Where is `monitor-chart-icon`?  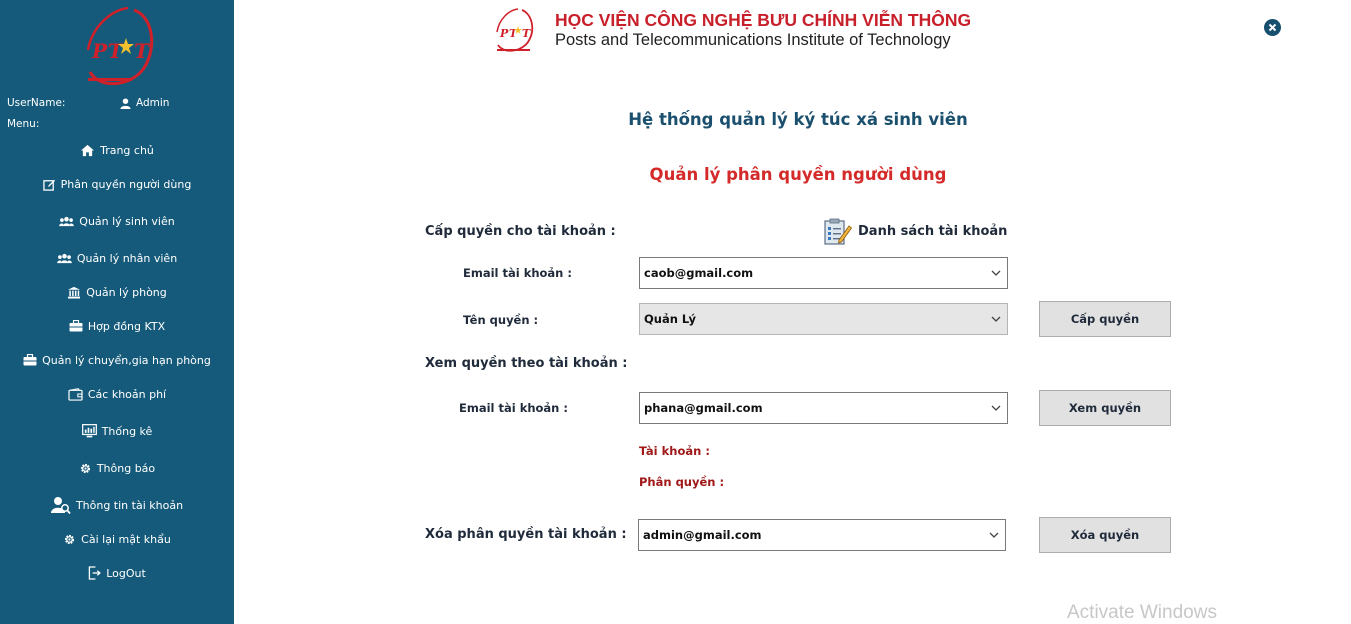 monitor-chart-icon is located at coordinates (89, 431).